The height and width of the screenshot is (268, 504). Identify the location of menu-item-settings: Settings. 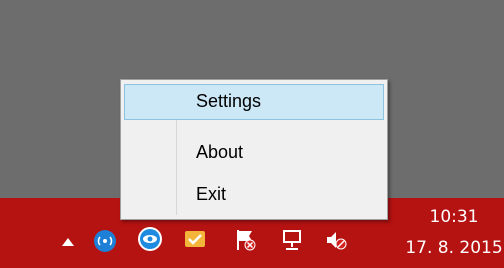
(254, 102).